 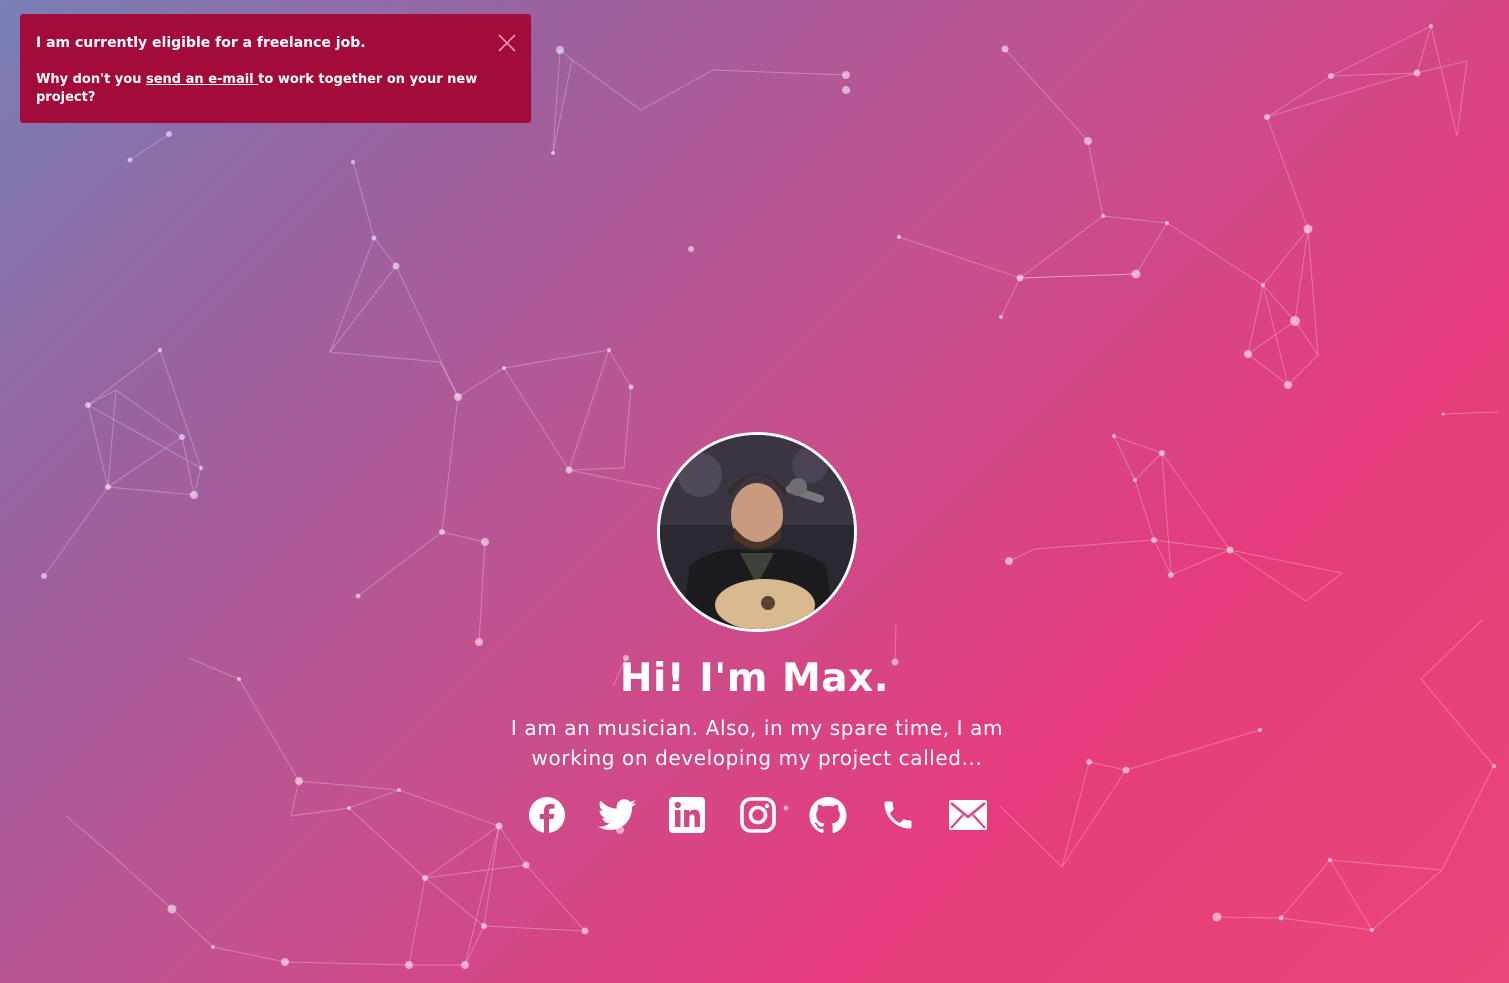 What do you see at coordinates (91, 79) in the screenshot?
I see `banner-text-before: Why don't you` at bounding box center [91, 79].